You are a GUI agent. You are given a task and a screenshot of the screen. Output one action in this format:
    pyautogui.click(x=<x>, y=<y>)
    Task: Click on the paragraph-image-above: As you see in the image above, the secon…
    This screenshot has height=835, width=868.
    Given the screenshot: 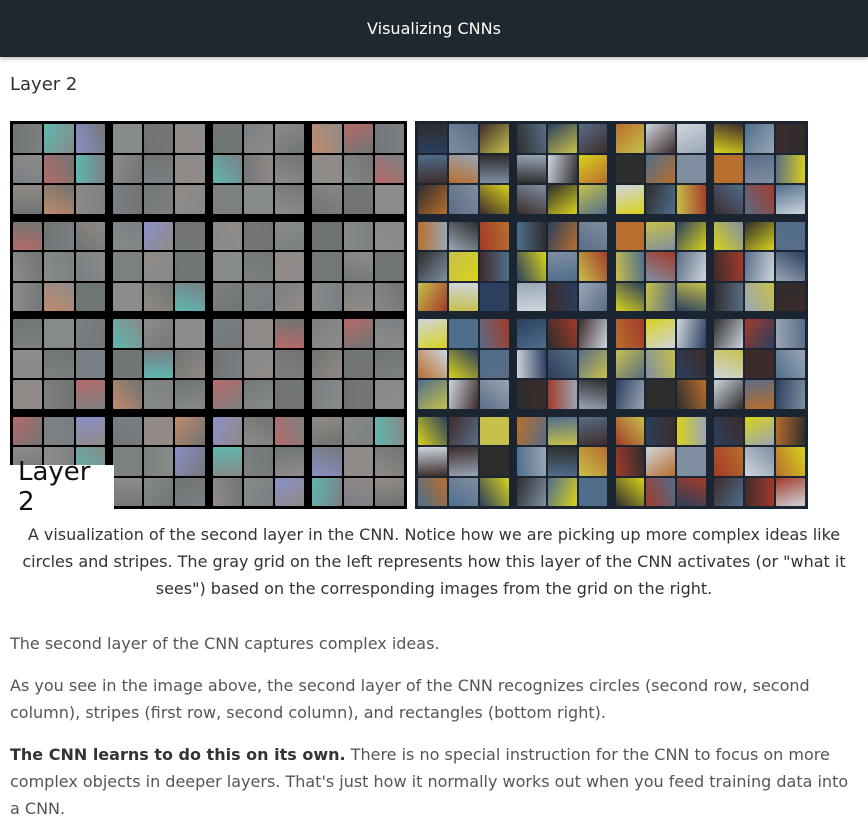 What is the action you would take?
    pyautogui.click(x=410, y=699)
    